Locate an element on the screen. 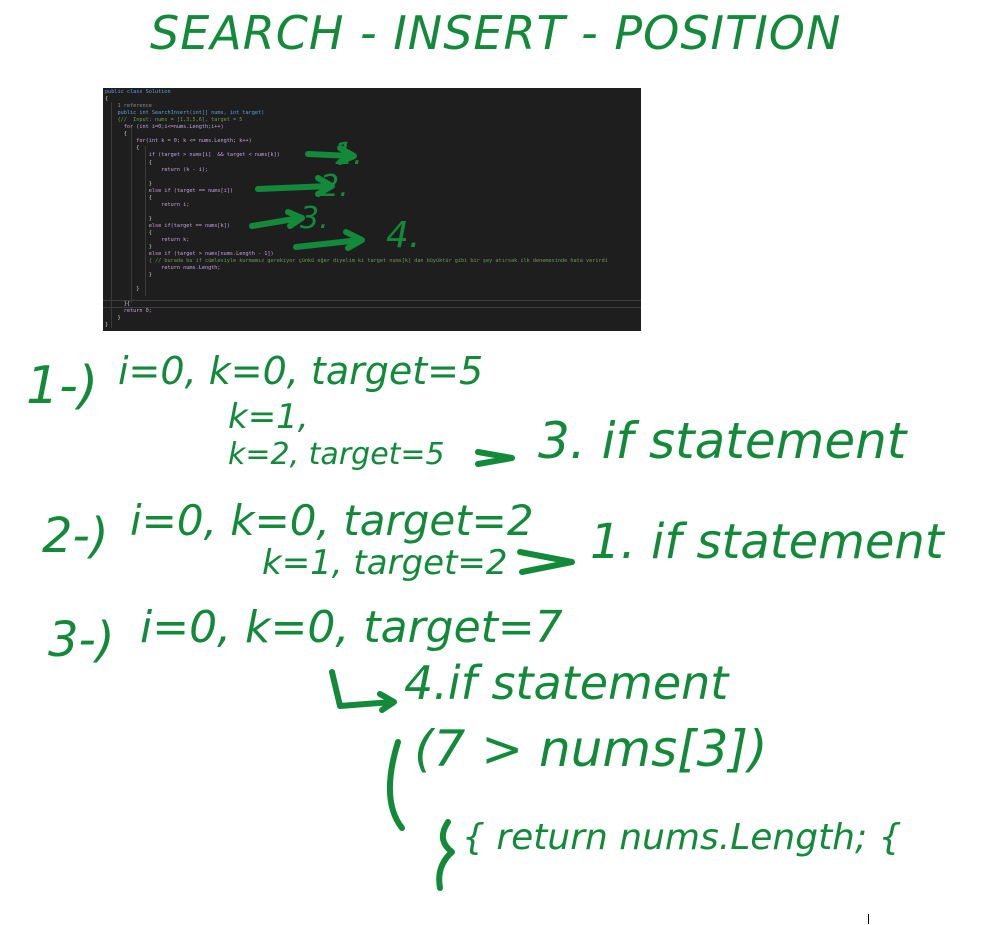 This screenshot has width=999, height=925. note-2-line-2: k=1, target=2 is located at coordinates (385, 563).